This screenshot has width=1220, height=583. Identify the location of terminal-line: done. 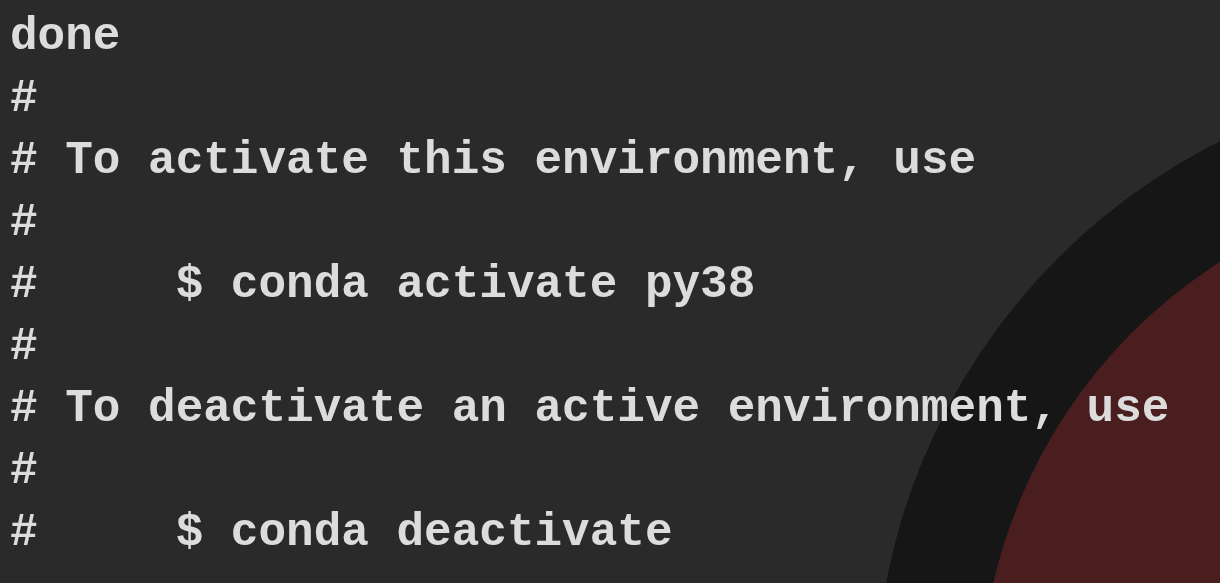
(65, 37).